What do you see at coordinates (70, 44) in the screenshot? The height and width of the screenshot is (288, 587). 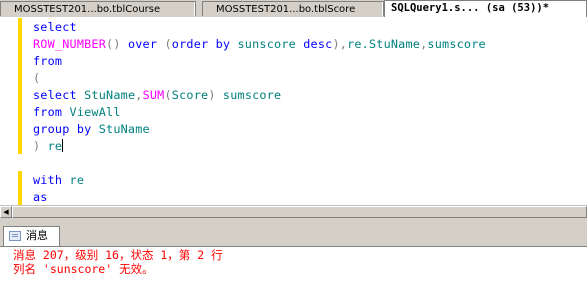 I see `code-token: ROW_NUMBER` at bounding box center [70, 44].